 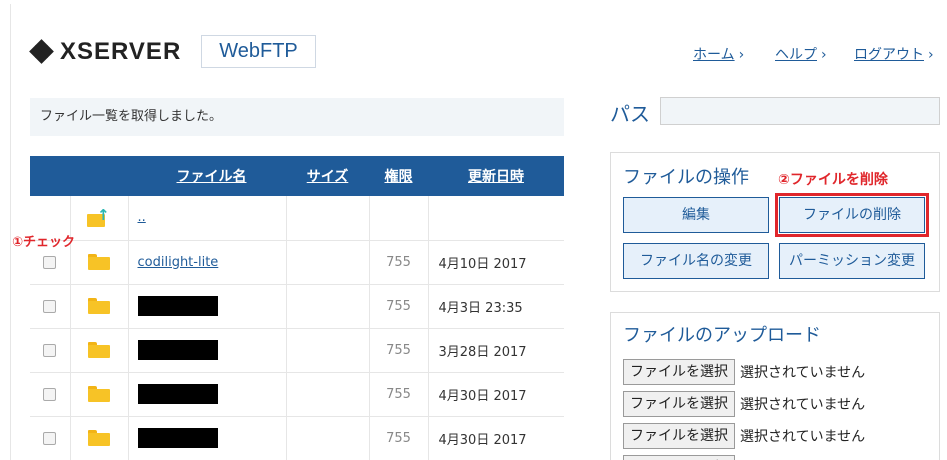 I want to click on nav-home: ホーム ›, so click(x=718, y=54).